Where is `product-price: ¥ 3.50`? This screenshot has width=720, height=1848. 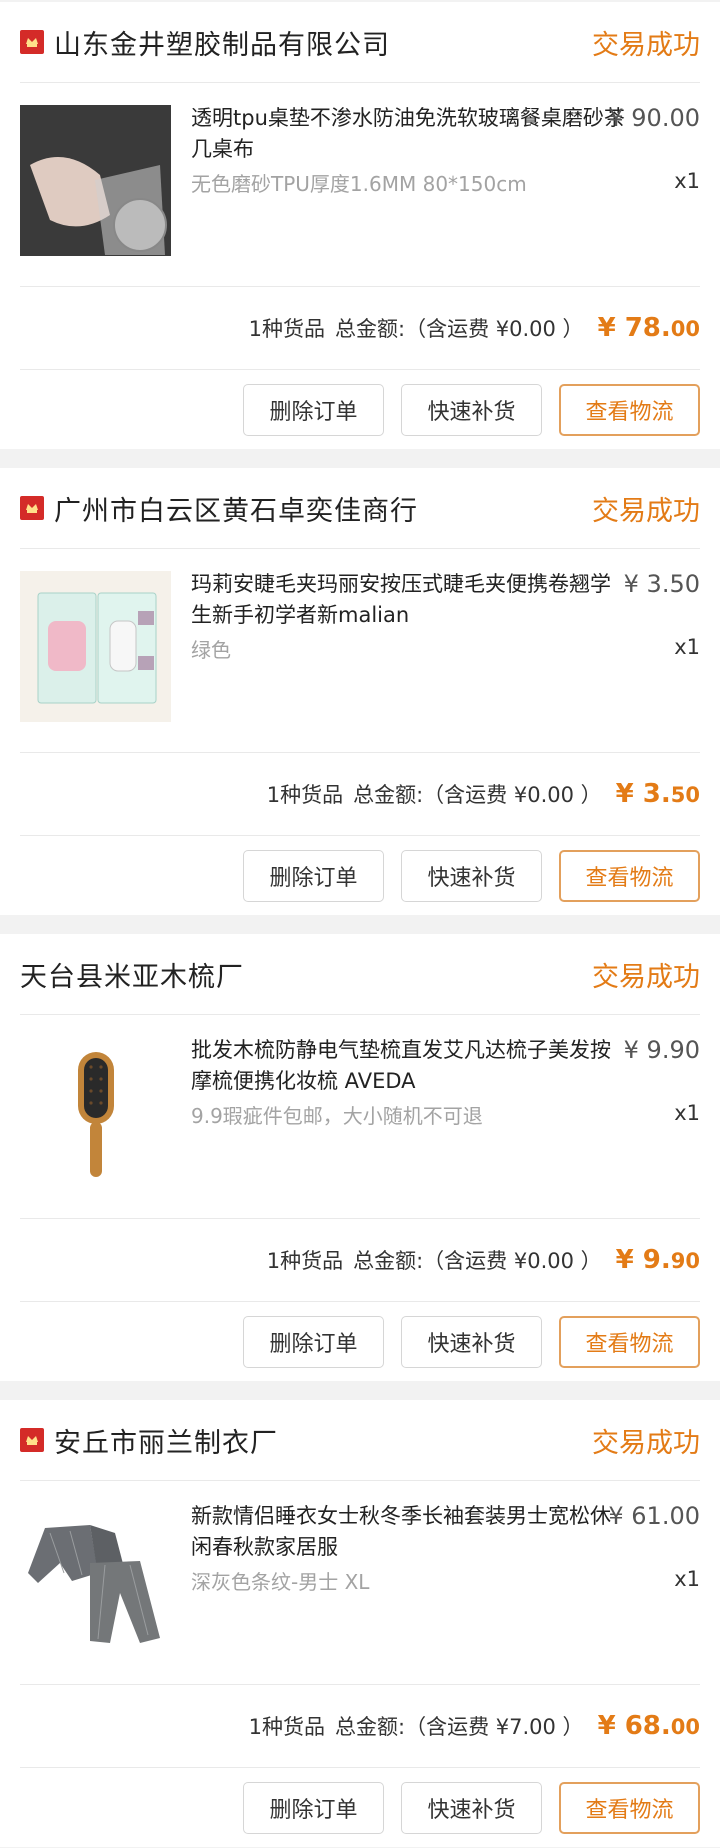 product-price: ¥ 3.50 is located at coordinates (661, 584).